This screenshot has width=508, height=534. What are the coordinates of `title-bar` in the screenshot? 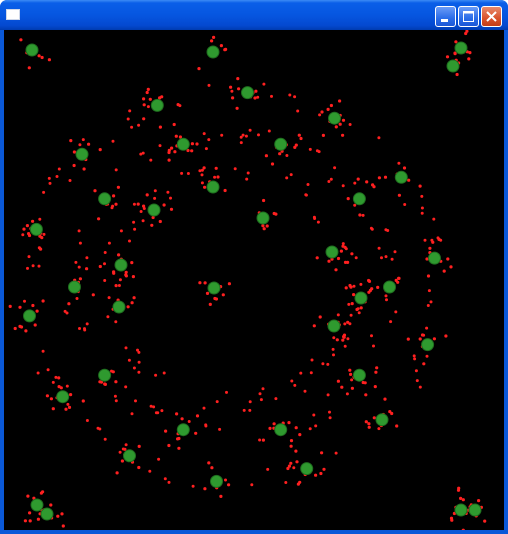 It's located at (254, 15).